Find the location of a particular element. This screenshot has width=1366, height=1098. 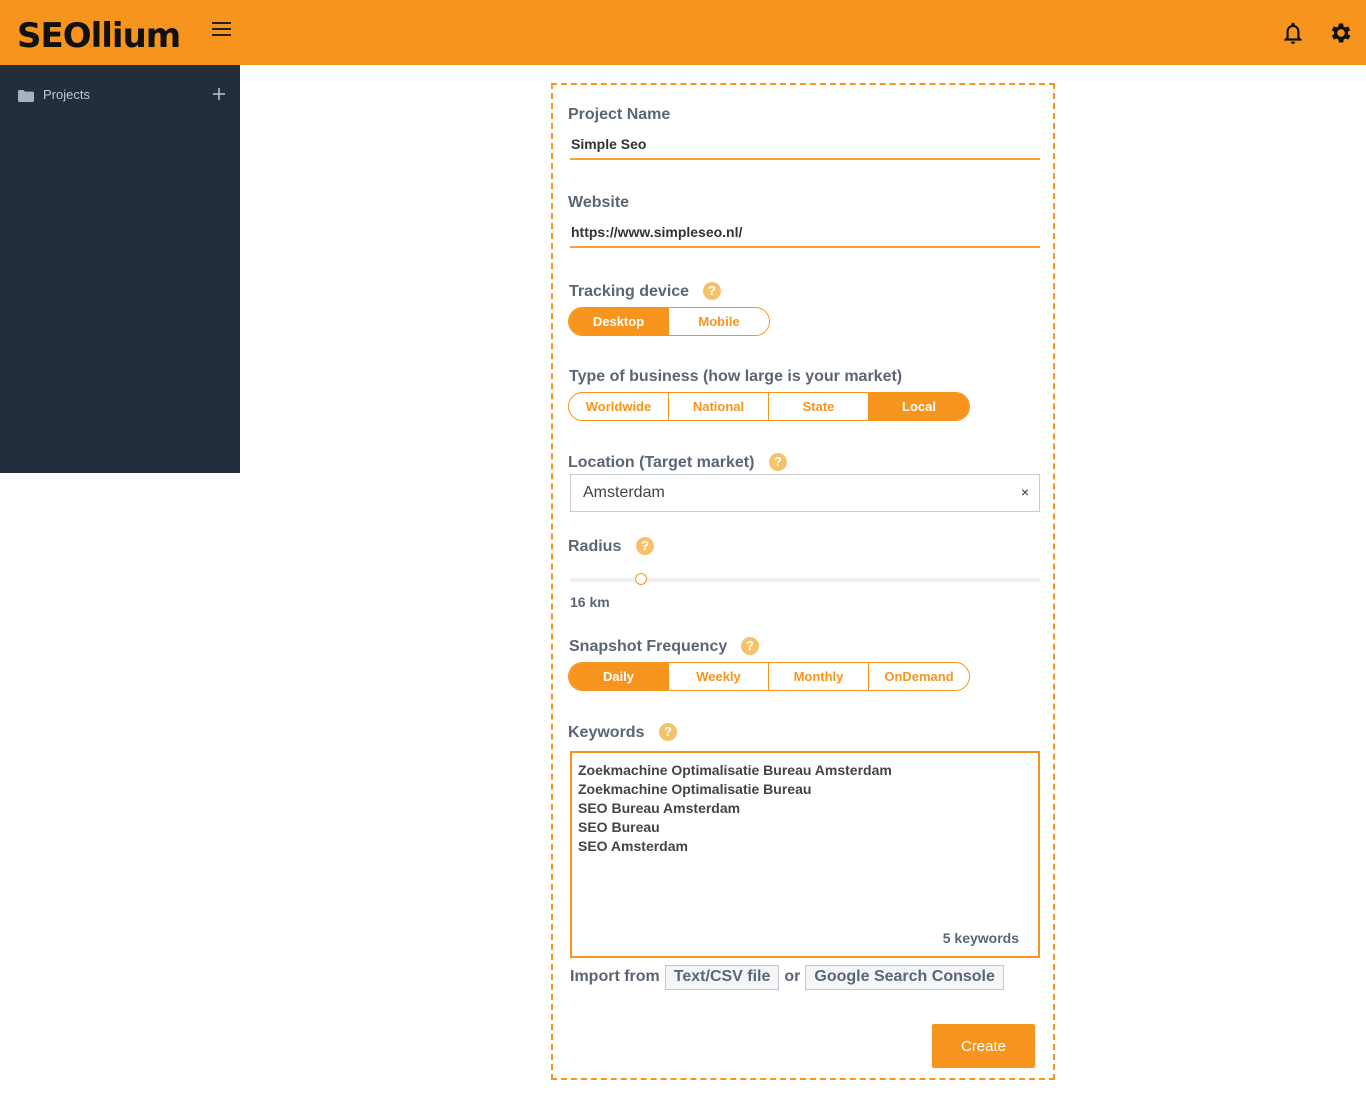

create-button: Create is located at coordinates (983, 1046).